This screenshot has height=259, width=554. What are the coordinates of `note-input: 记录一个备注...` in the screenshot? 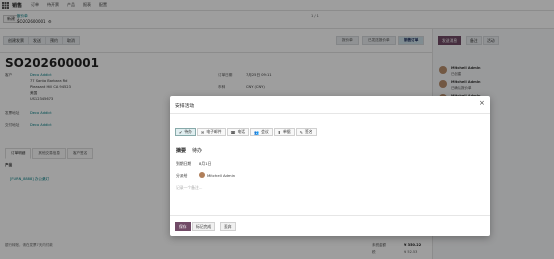 It's located at (189, 188).